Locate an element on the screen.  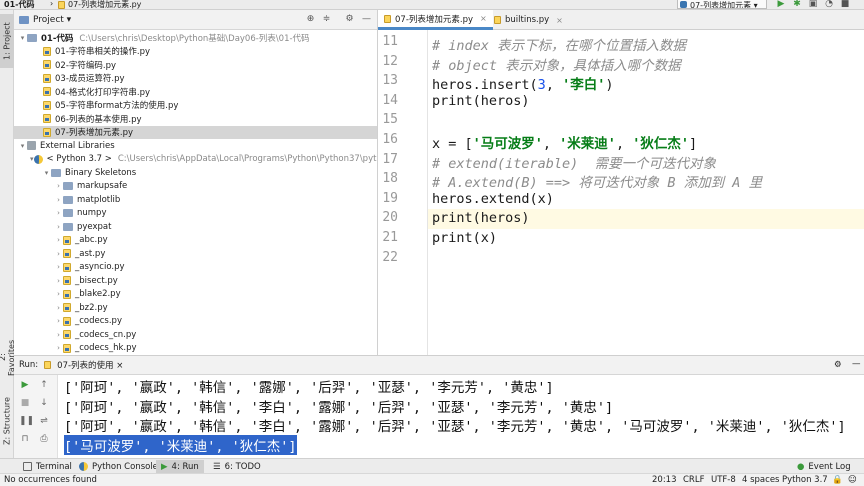
tree-module: › _blake2.py is located at coordinates (195, 295).